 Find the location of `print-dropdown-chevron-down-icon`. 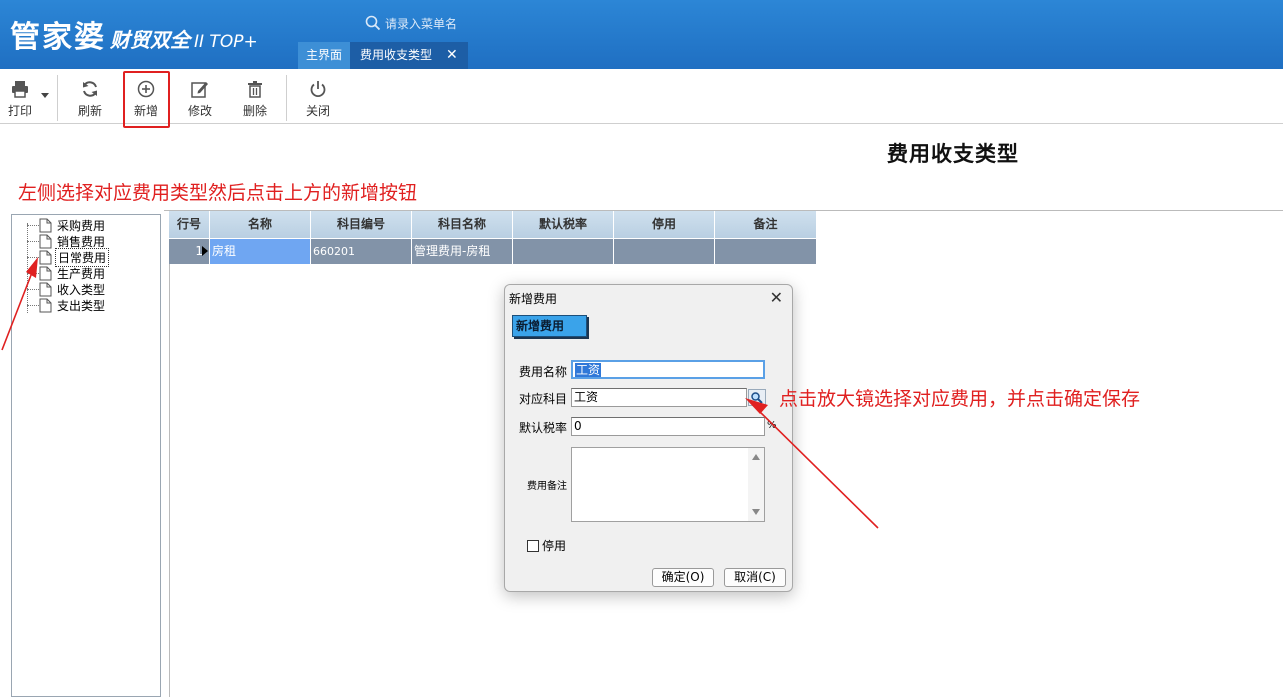

print-dropdown-chevron-down-icon is located at coordinates (45, 95).